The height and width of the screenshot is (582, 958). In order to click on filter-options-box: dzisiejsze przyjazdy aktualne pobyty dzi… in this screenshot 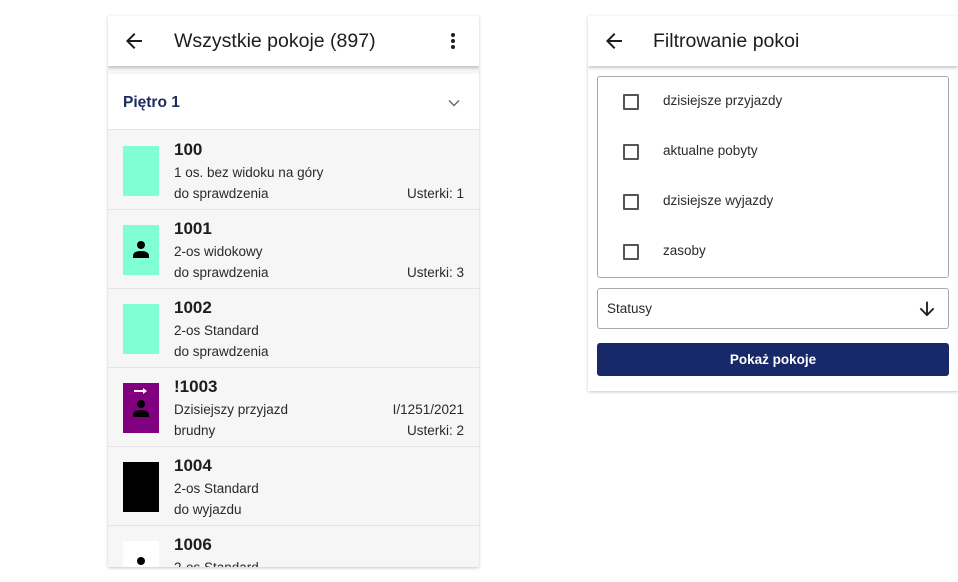, I will do `click(773, 177)`.